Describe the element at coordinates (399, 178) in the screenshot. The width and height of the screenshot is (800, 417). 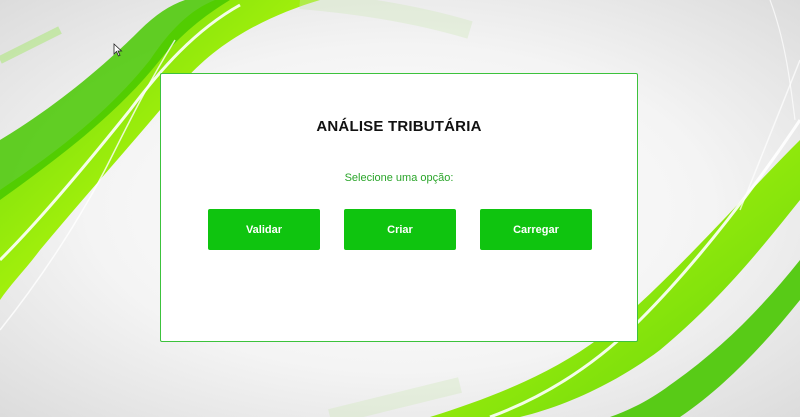
I see `option-prompt: Selecione uma opção:` at that location.